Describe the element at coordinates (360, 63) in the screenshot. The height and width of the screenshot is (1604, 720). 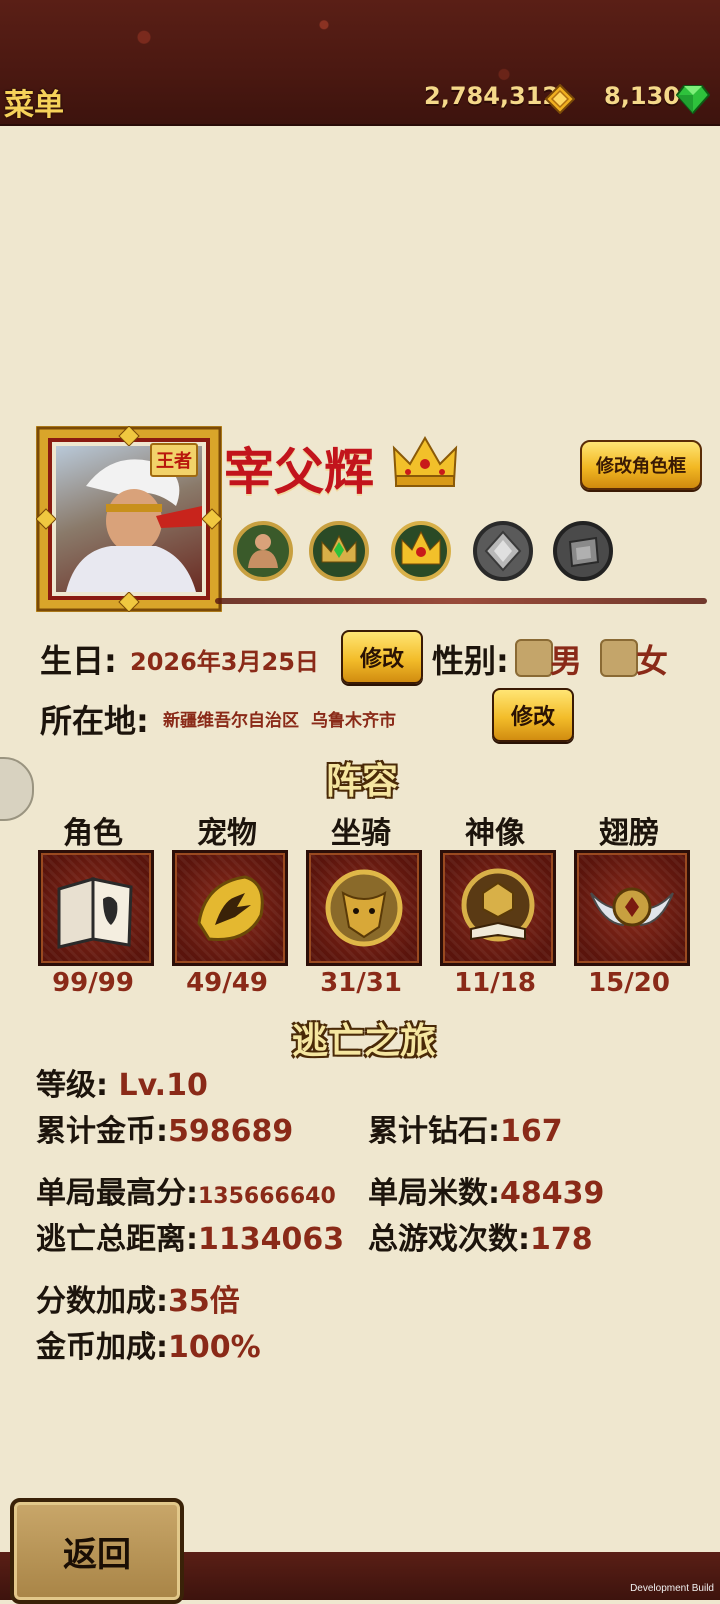
I see `top-bar: 菜单 2,784,312 8,130` at that location.